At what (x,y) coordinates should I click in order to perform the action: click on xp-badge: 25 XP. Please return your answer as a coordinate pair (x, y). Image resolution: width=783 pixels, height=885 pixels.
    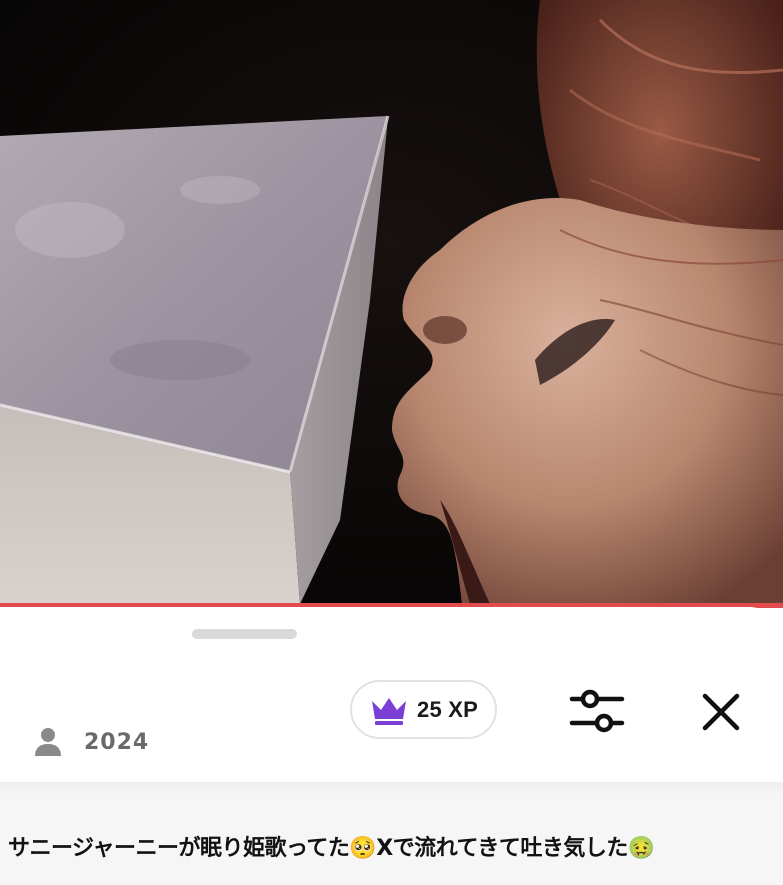
    Looking at the image, I should click on (423, 709).